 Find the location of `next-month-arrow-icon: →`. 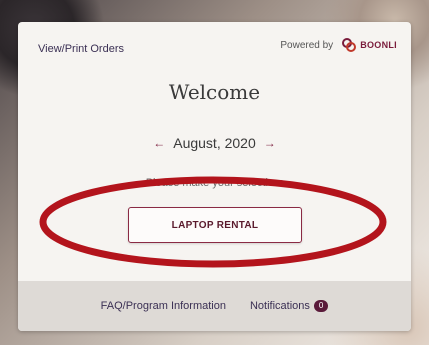

next-month-arrow-icon: → is located at coordinates (270, 143).